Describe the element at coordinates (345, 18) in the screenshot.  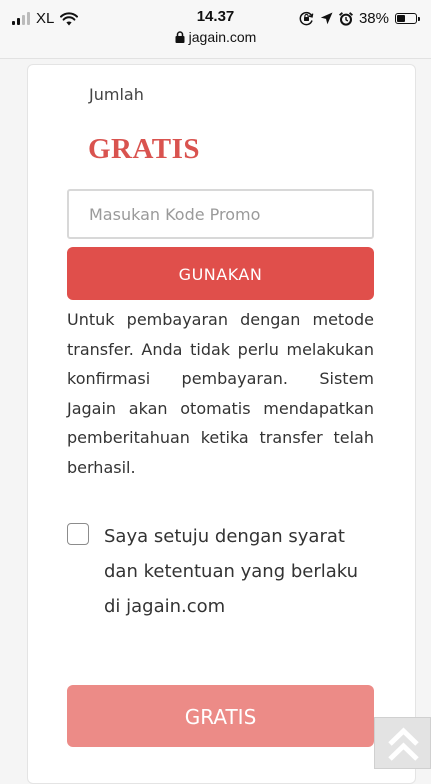
I see `alarm-icon` at that location.